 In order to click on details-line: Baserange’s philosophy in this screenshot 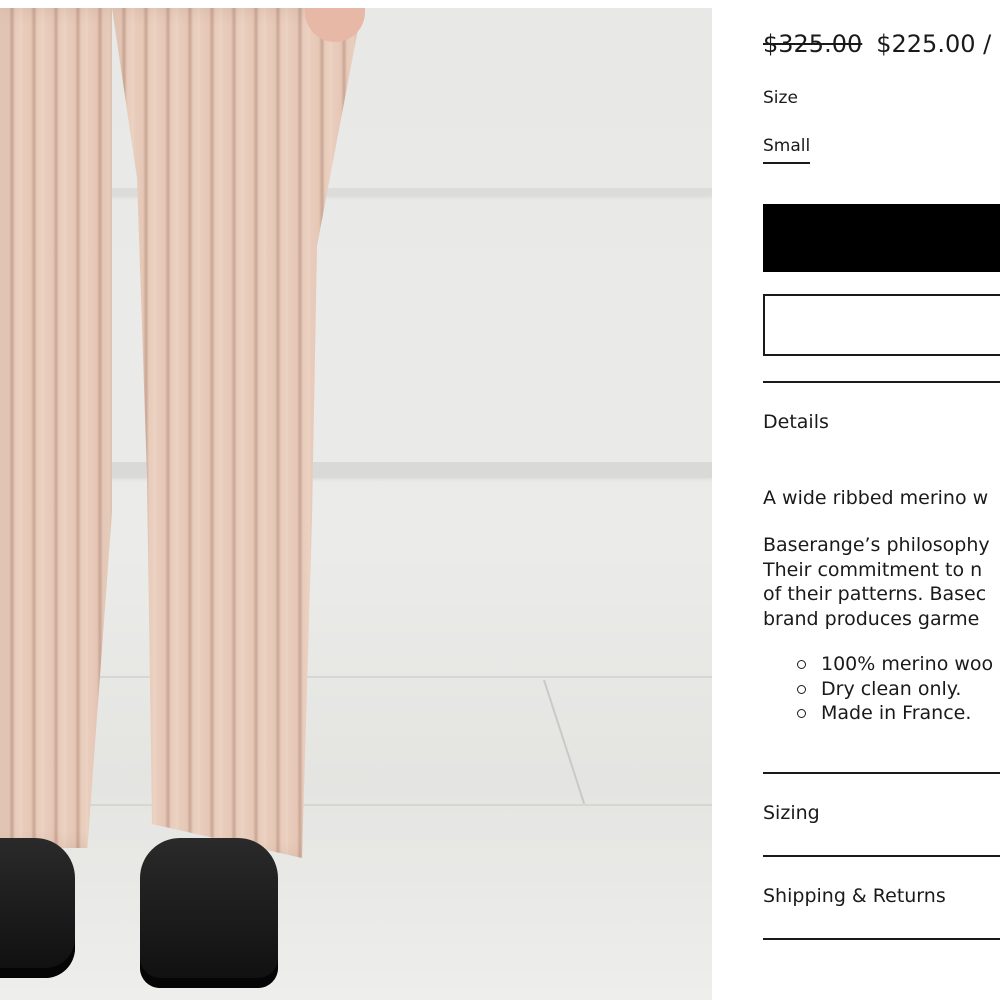, I will do `click(876, 545)`.